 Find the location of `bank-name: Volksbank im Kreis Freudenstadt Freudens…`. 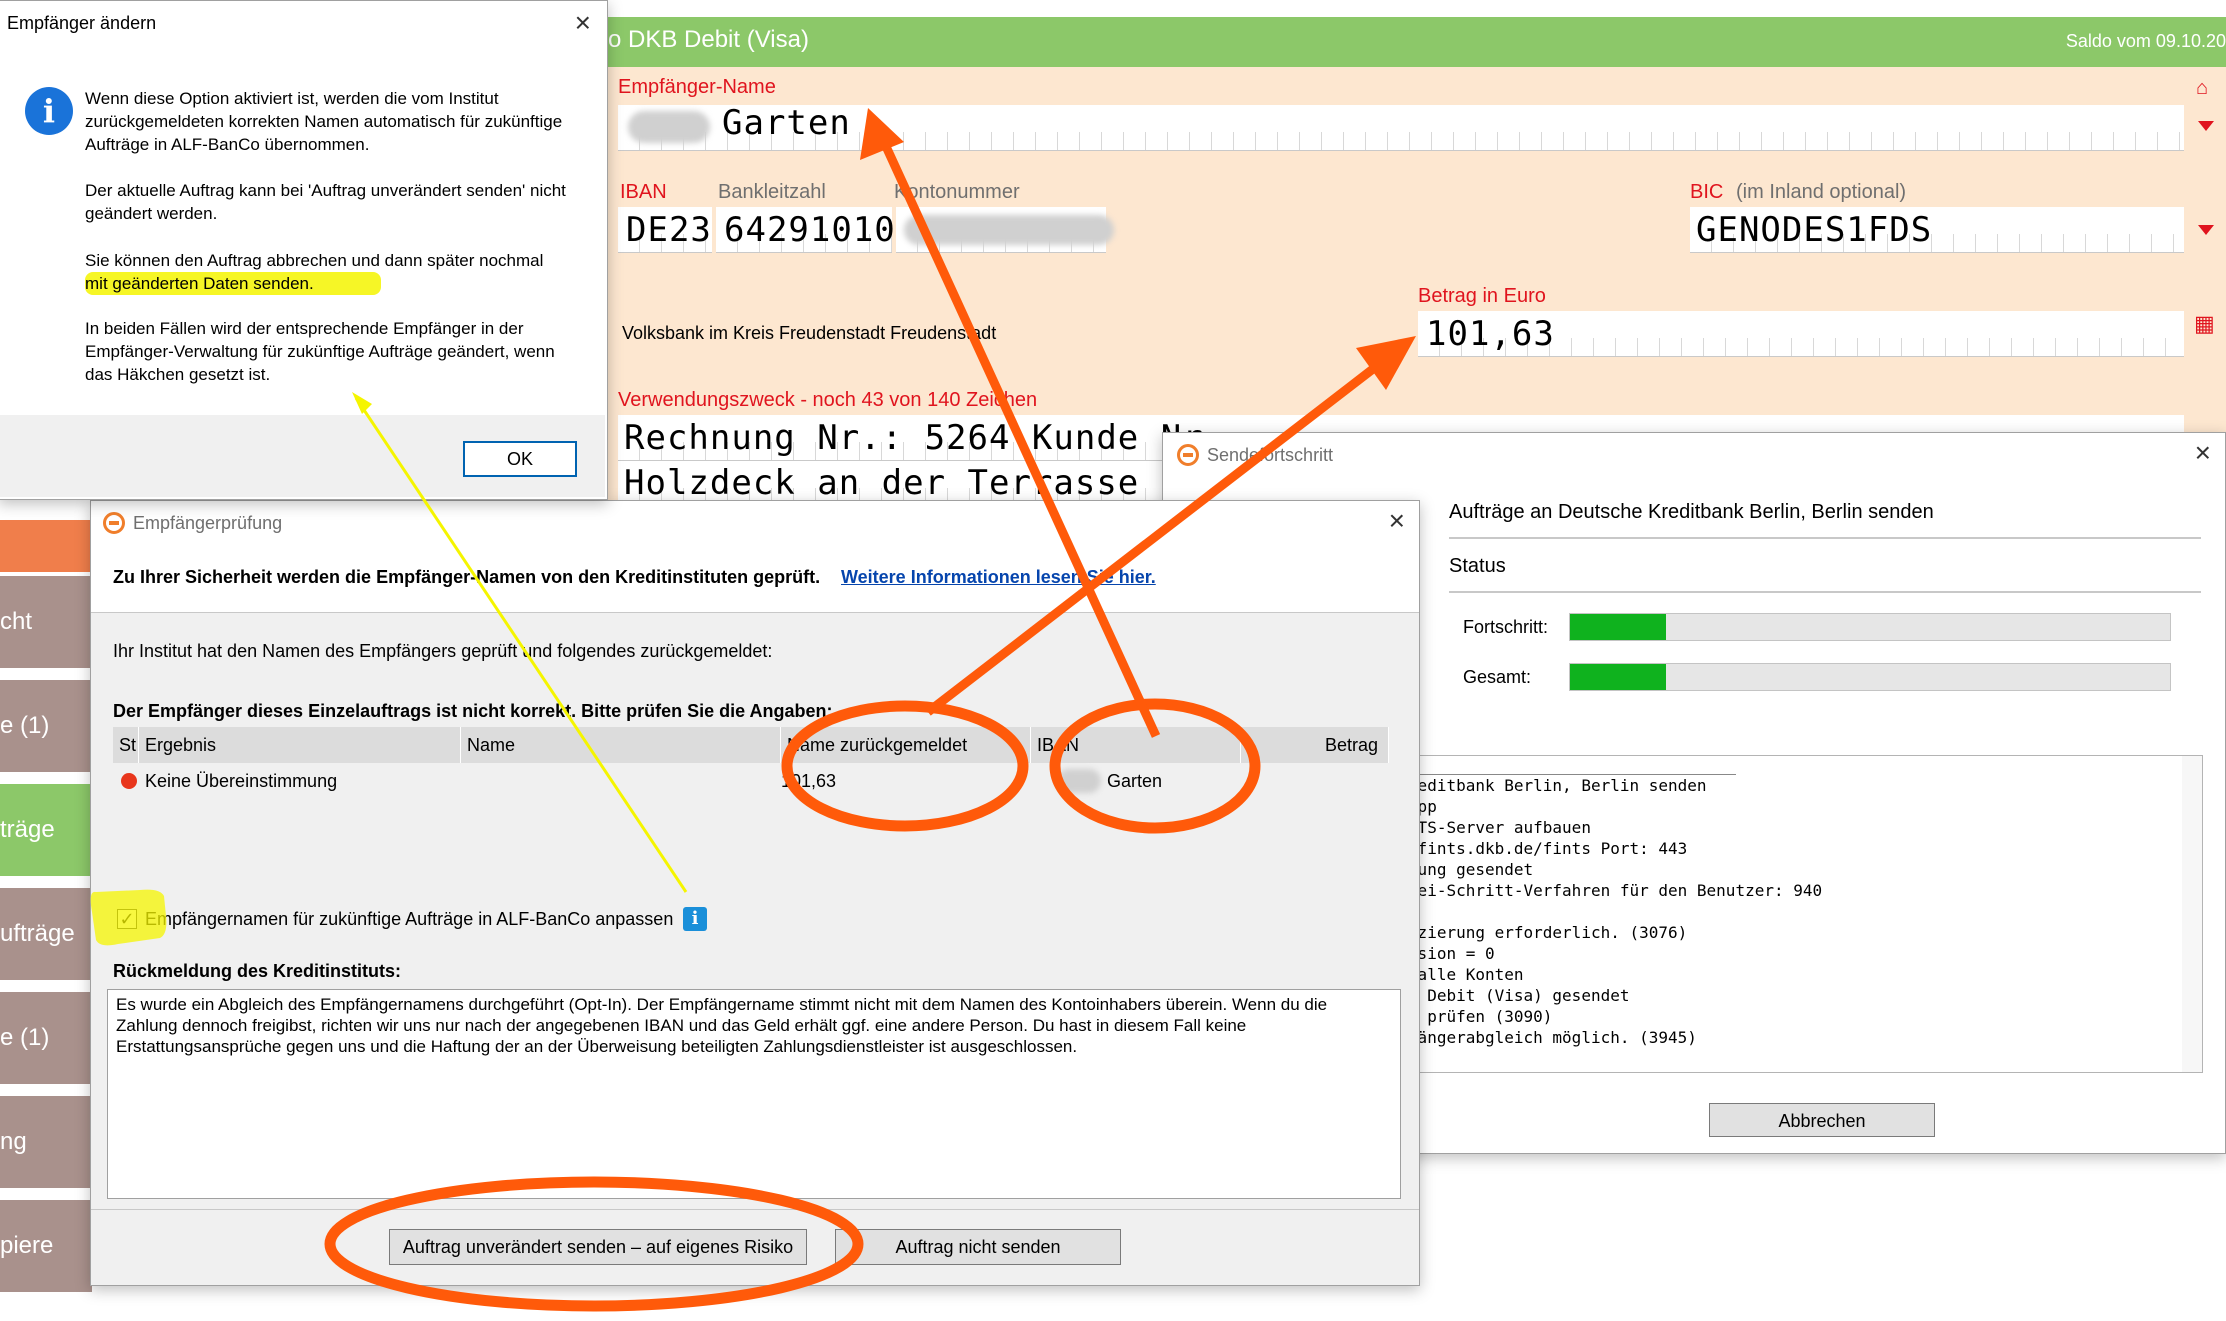

bank-name: Volksbank im Kreis Freudenstadt Freudens… is located at coordinates (809, 333).